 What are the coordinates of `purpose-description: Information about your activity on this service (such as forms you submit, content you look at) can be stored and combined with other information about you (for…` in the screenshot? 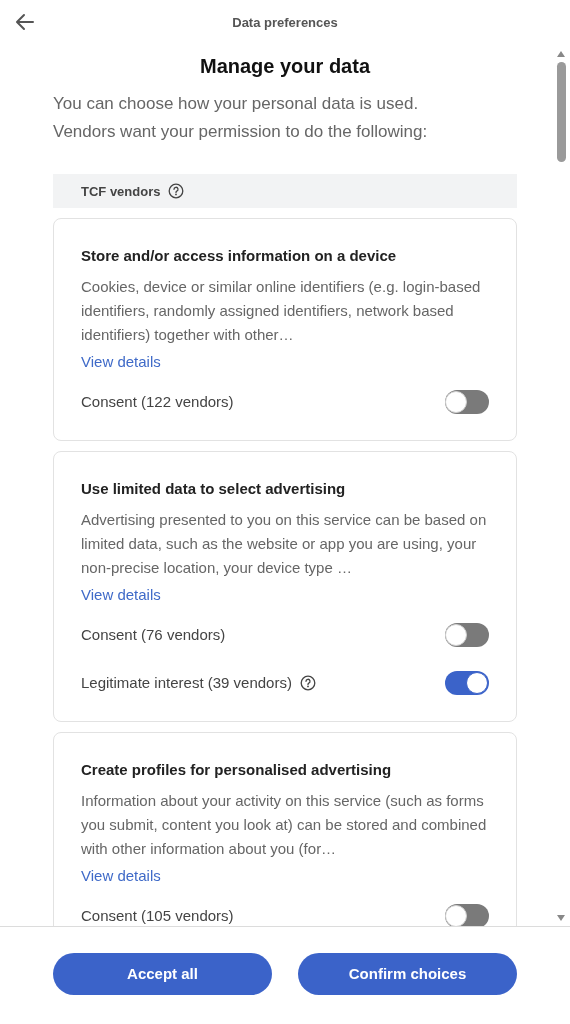 It's located at (284, 825).